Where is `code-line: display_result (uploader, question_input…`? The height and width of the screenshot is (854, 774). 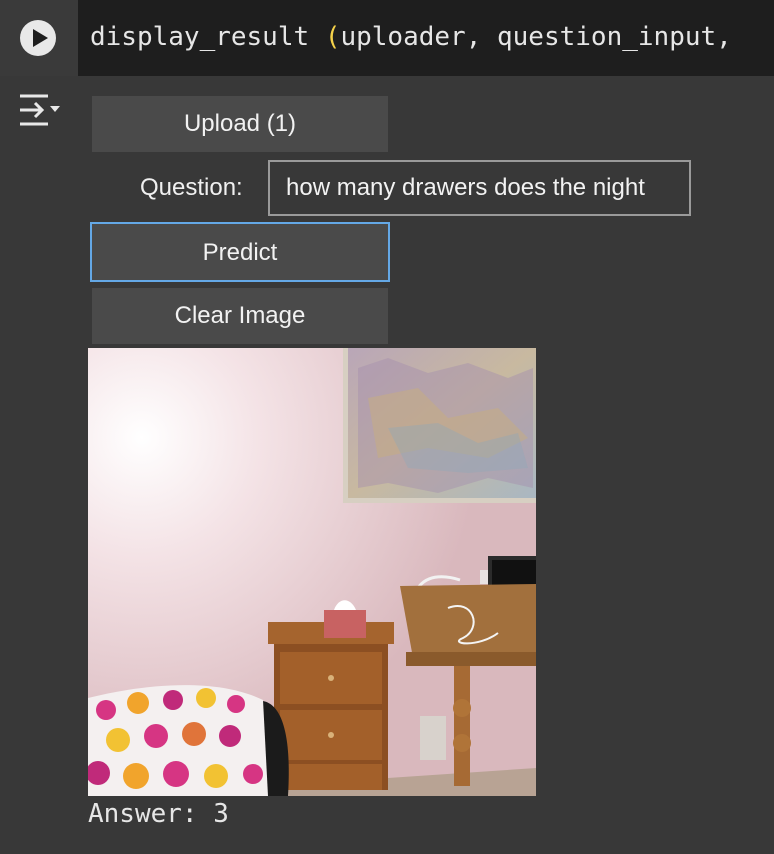
code-line: display_result (uploader, question_input… is located at coordinates (411, 37).